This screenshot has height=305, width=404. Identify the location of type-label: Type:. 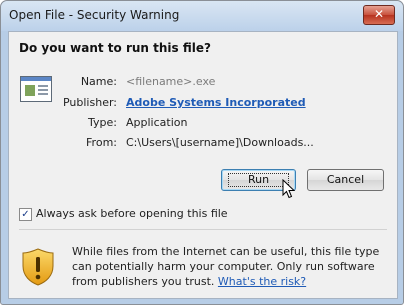
(102, 122).